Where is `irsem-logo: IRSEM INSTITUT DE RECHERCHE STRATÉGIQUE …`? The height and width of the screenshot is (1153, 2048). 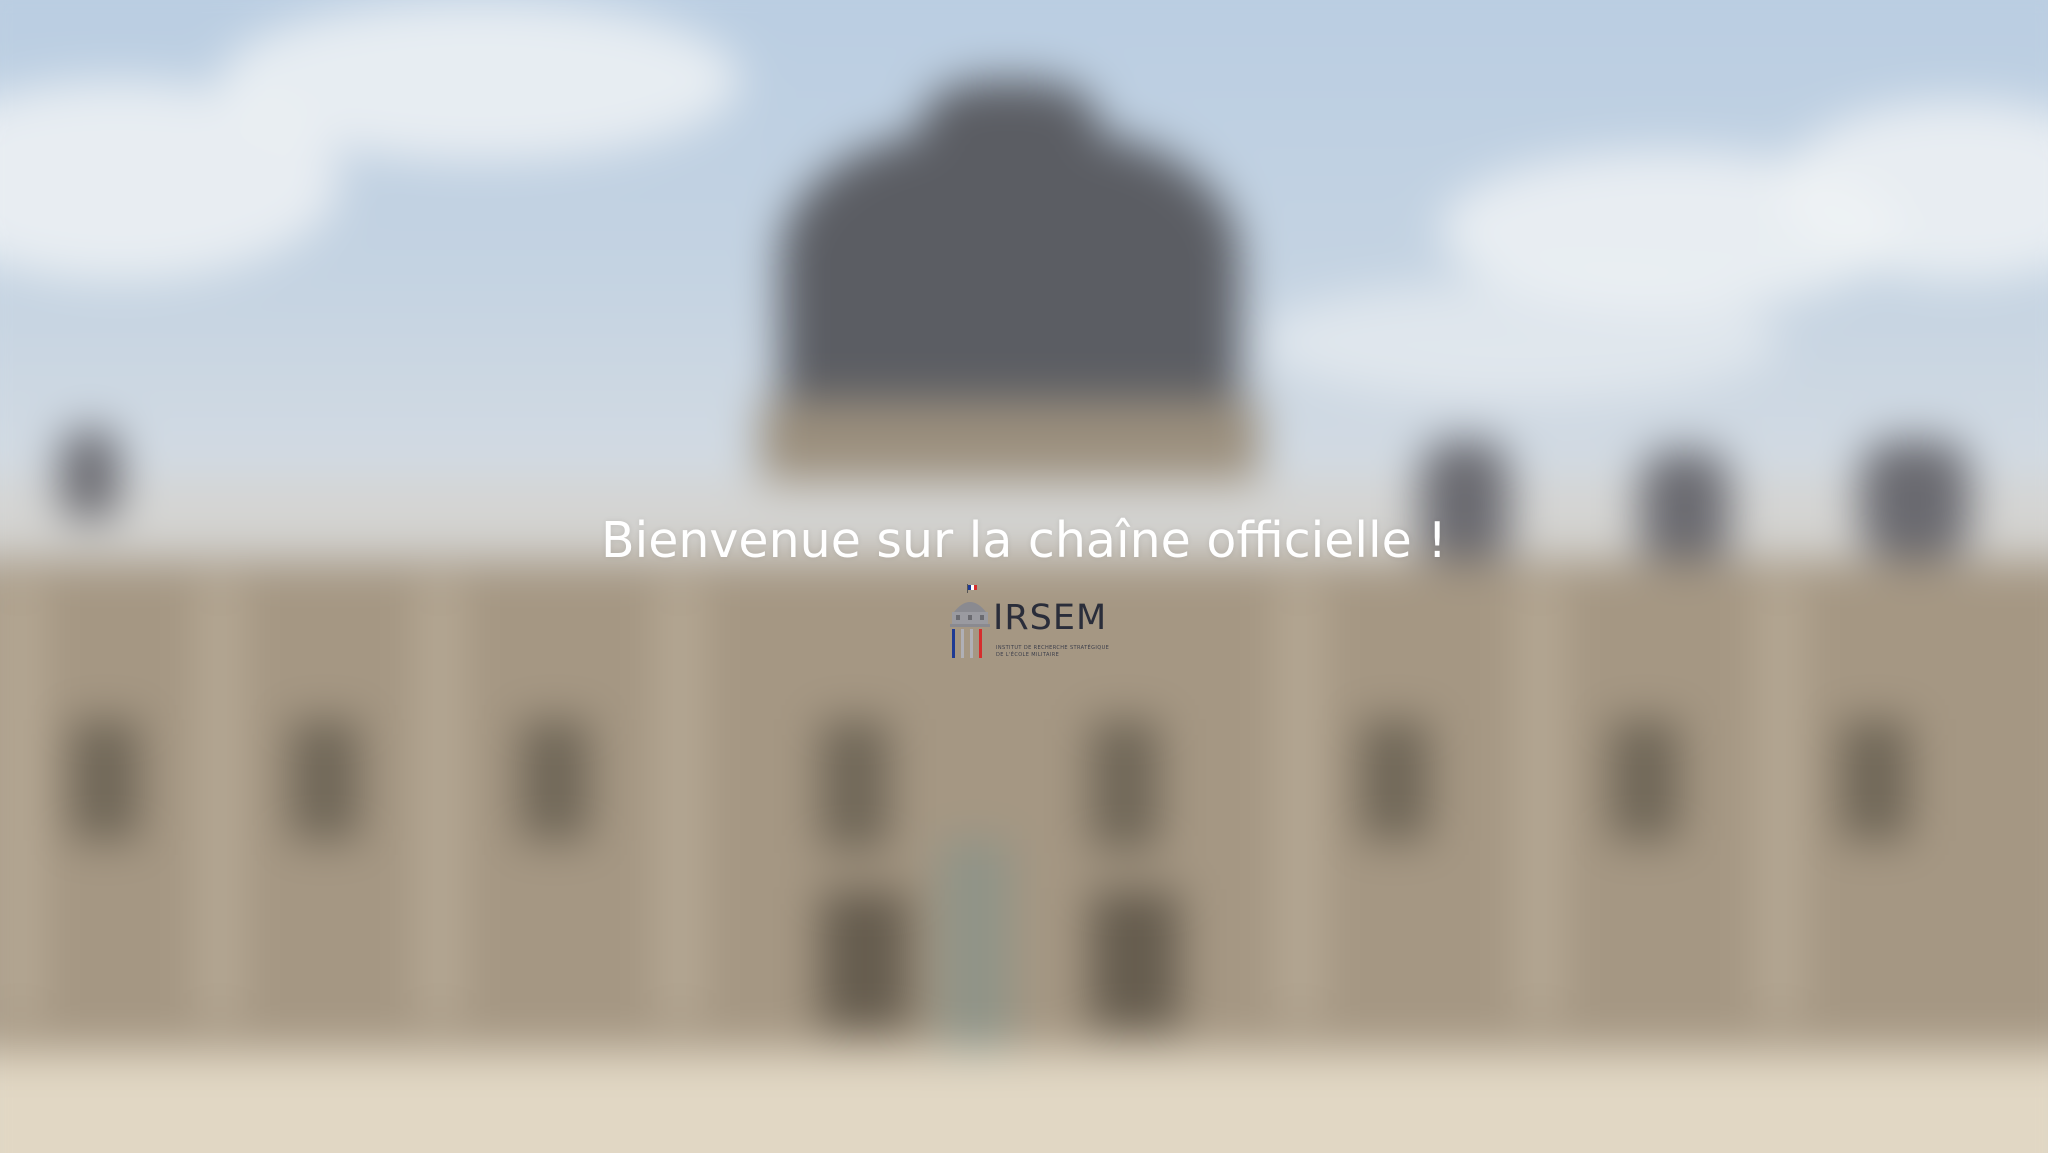
irsem-logo: IRSEM INSTITUT DE RECHERCHE STRATÉGIQUE … is located at coordinates (1031, 627).